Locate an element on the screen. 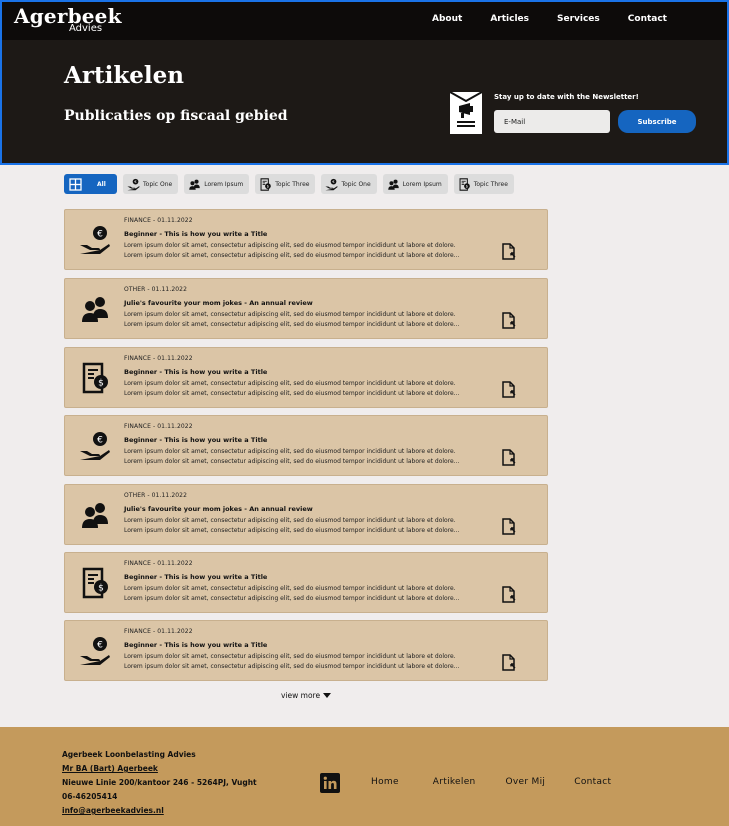  filter-chip-label: All is located at coordinates (101, 184).